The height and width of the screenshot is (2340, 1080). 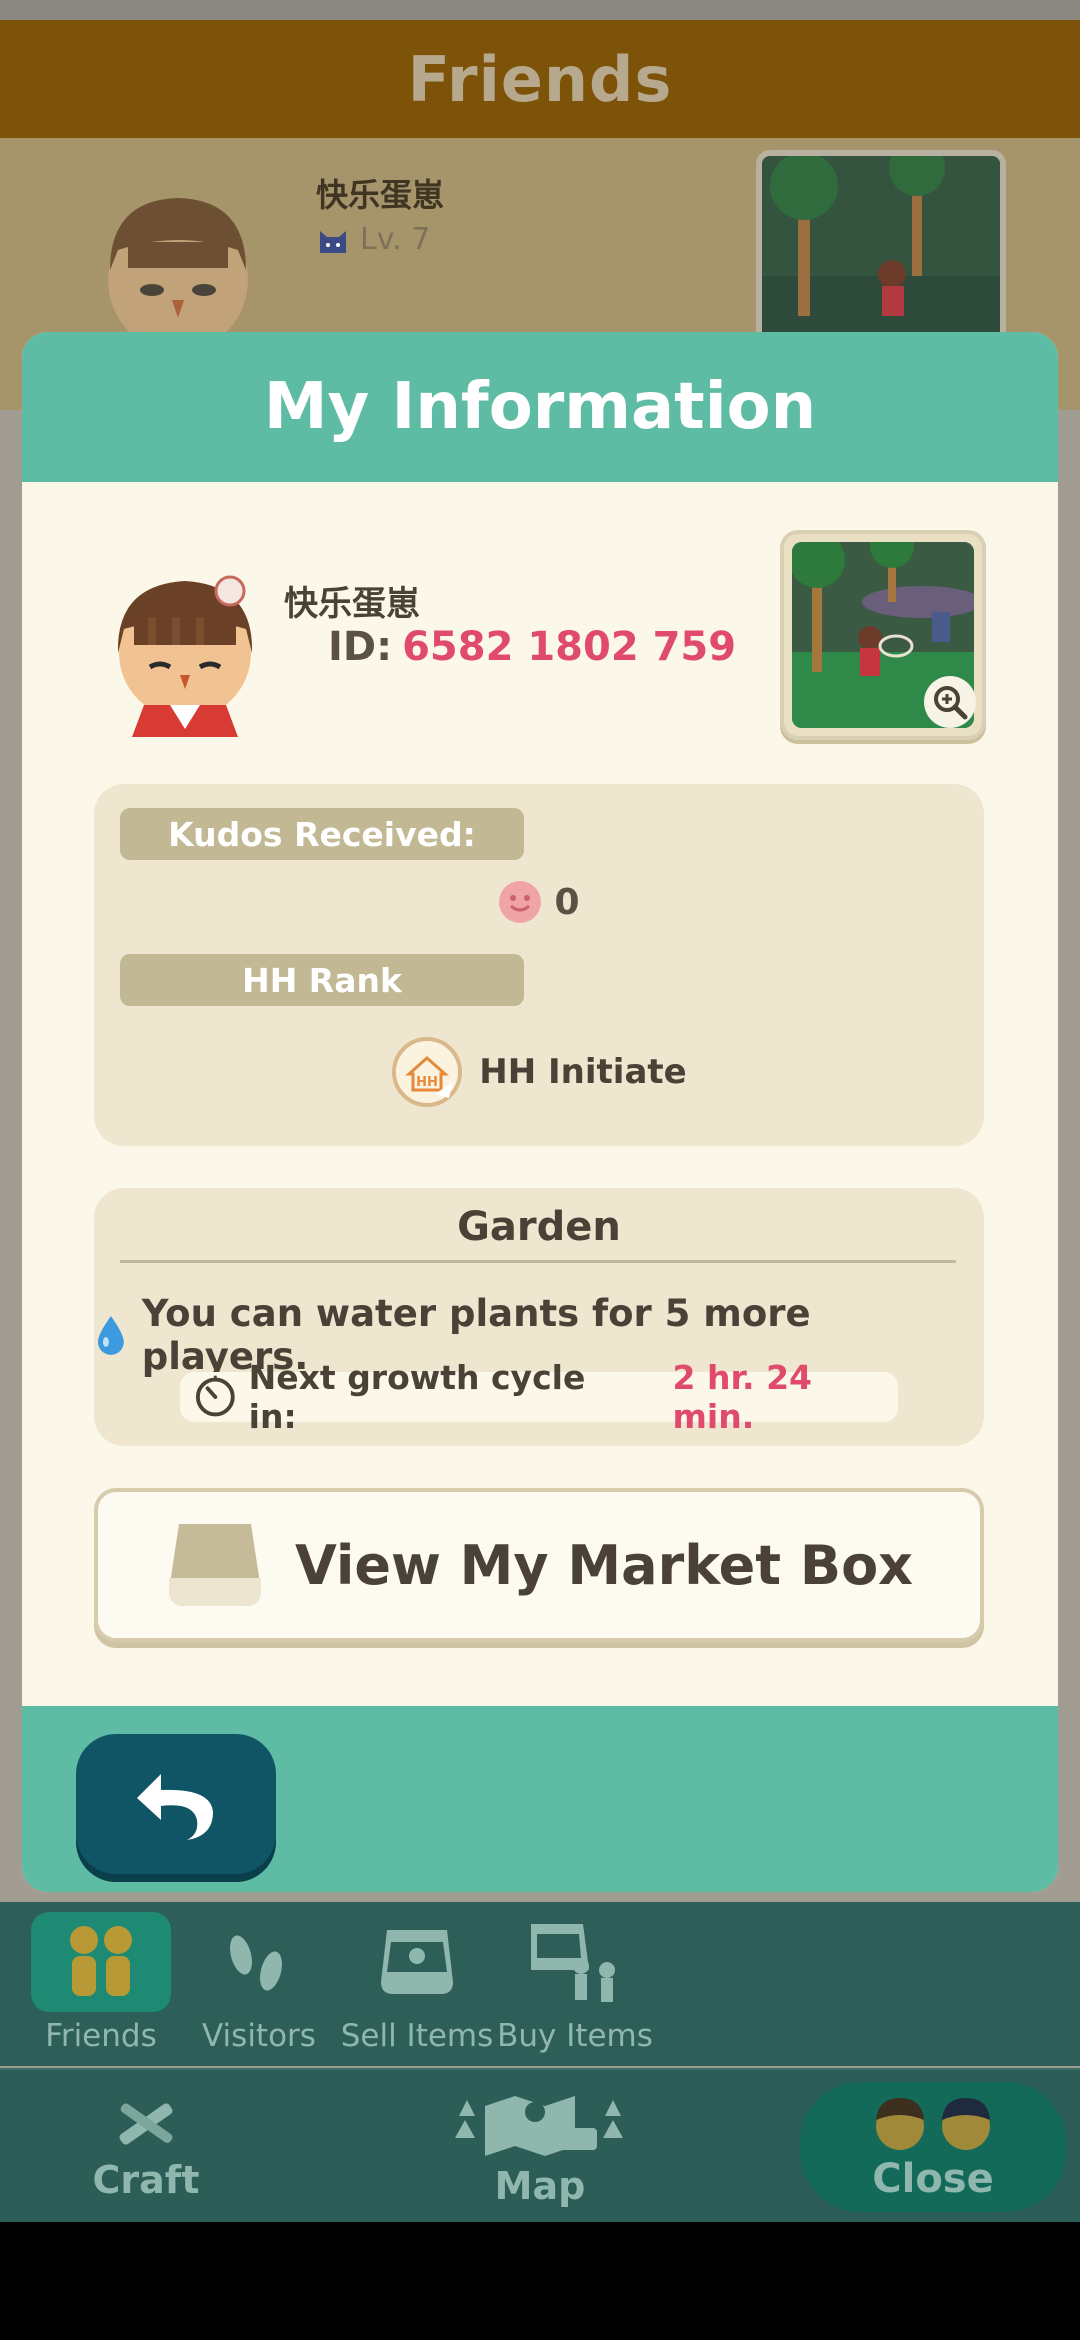 I want to click on tab-craft: Craft, so click(x=146, y=2147).